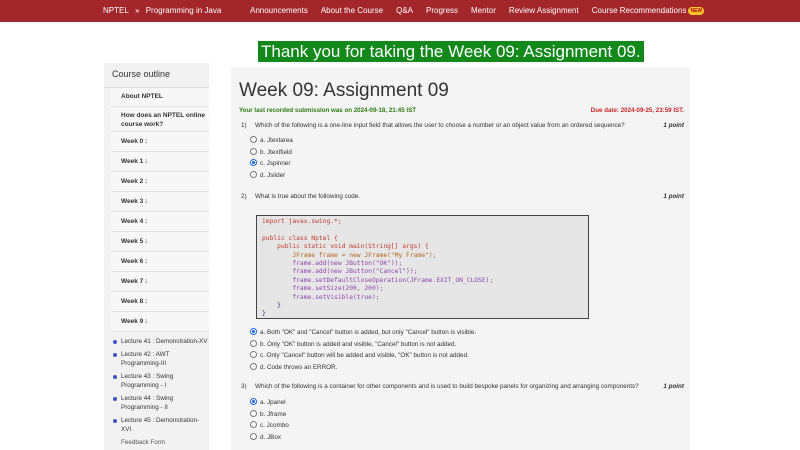  What do you see at coordinates (160, 202) in the screenshot?
I see `sidebar-item-week-3: Week 3 :` at bounding box center [160, 202].